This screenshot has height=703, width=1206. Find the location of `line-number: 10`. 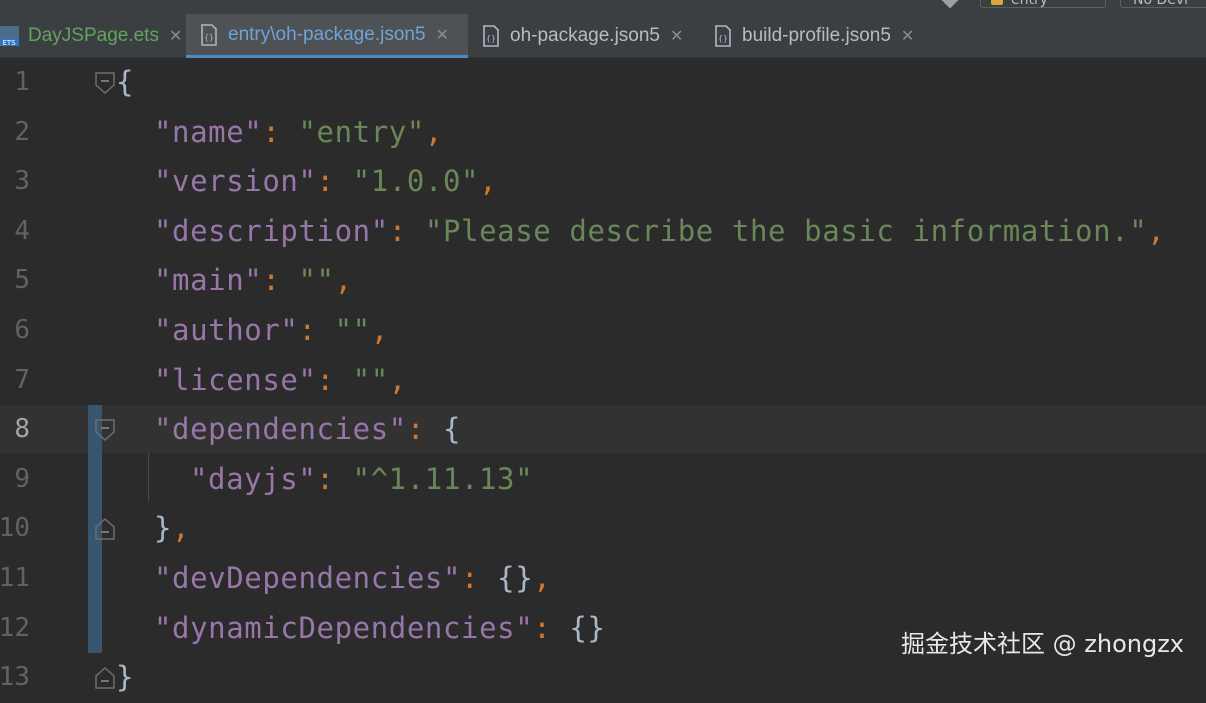

line-number: 10 is located at coordinates (15, 528).